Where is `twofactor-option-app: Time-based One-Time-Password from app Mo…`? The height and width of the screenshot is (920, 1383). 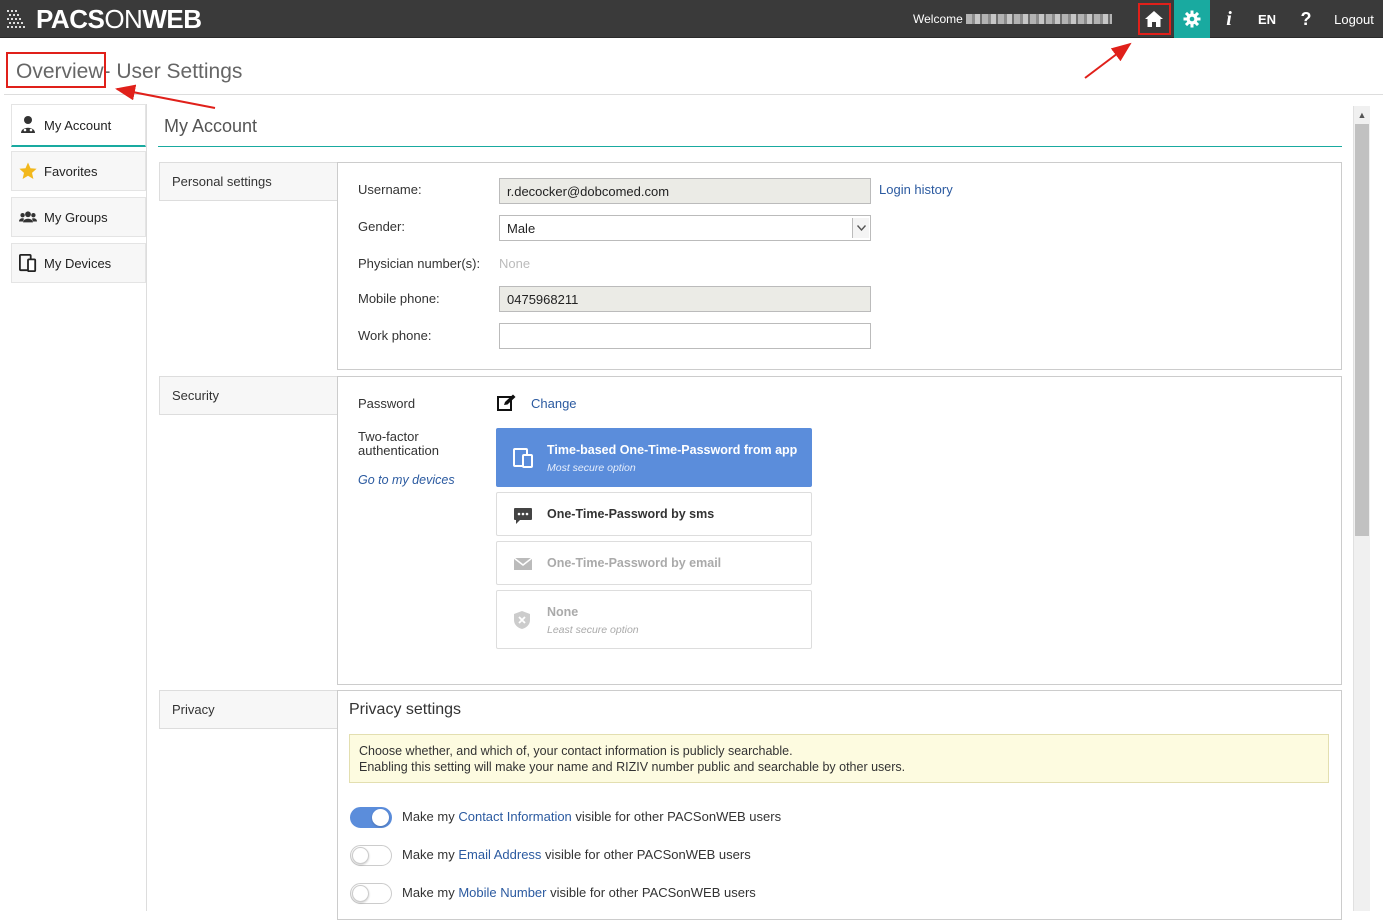 twofactor-option-app: Time-based One-Time-Password from app Mo… is located at coordinates (654, 457).